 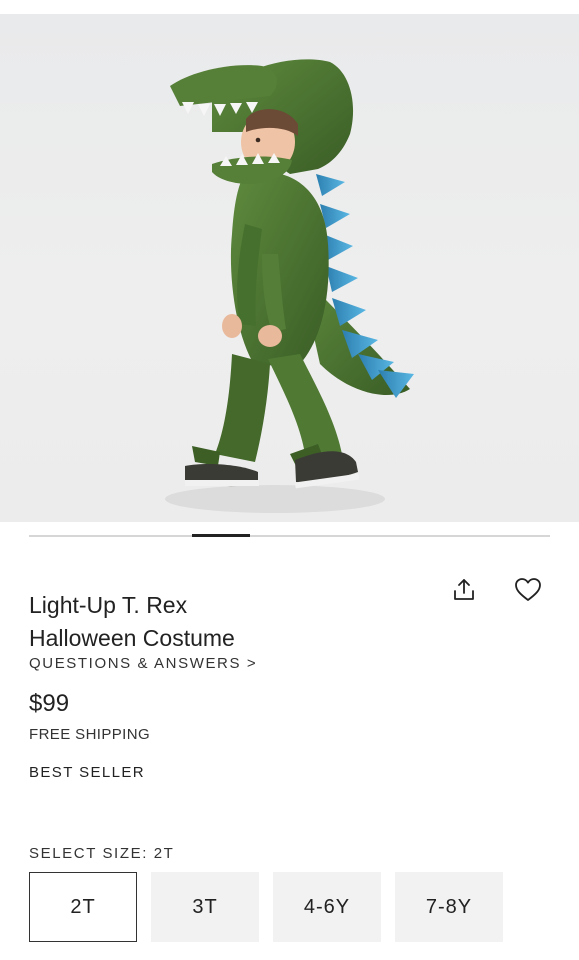 What do you see at coordinates (143, 663) in the screenshot?
I see `questions-answers-link: QUESTIONS & ANSWERS >` at bounding box center [143, 663].